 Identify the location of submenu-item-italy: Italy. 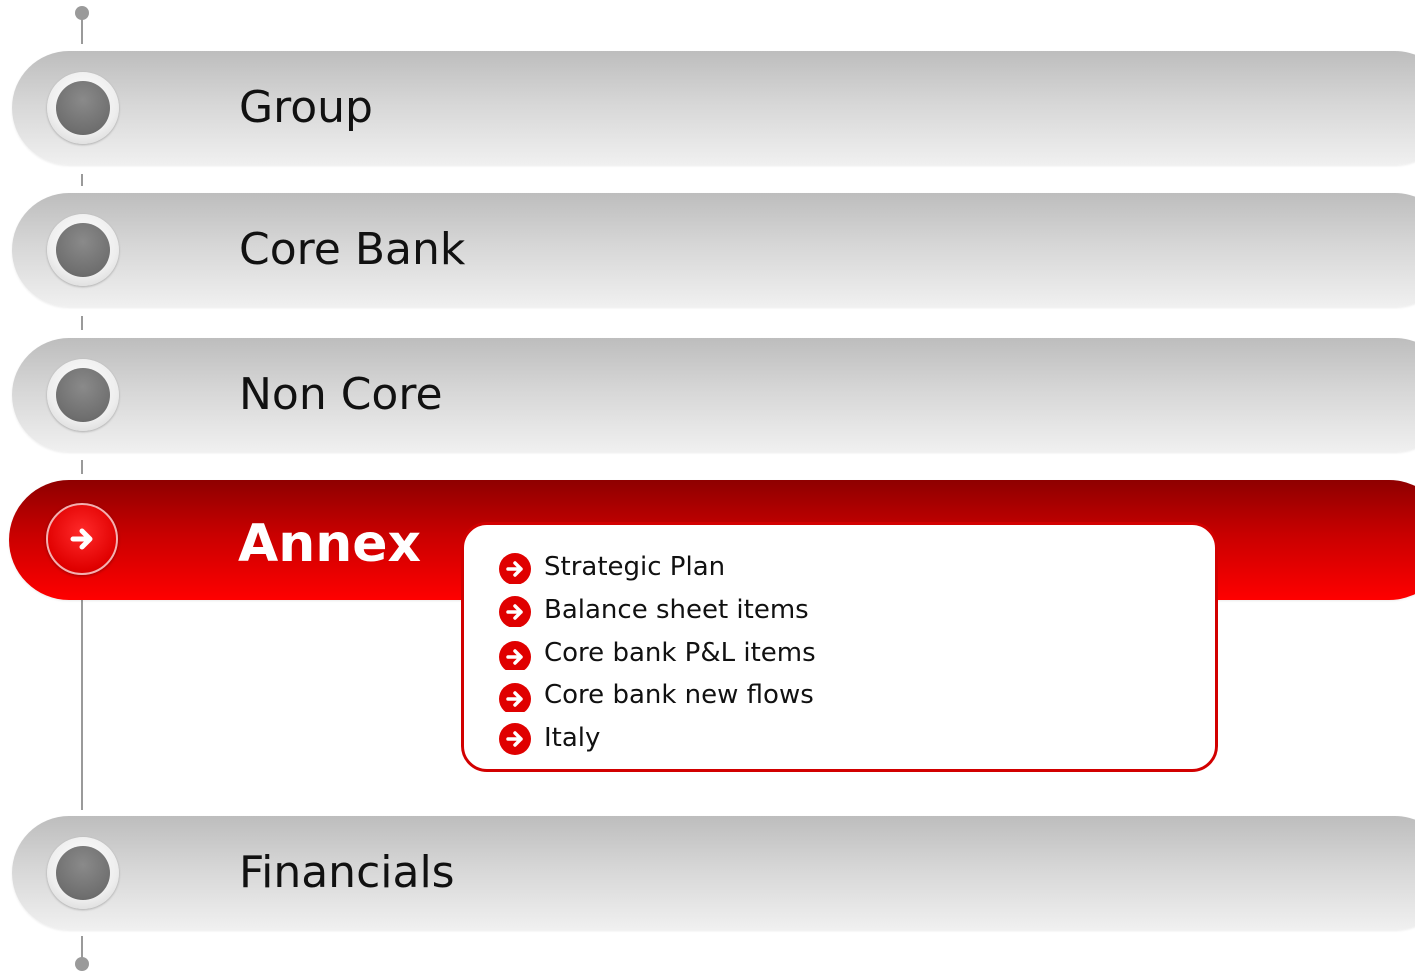
(549, 738).